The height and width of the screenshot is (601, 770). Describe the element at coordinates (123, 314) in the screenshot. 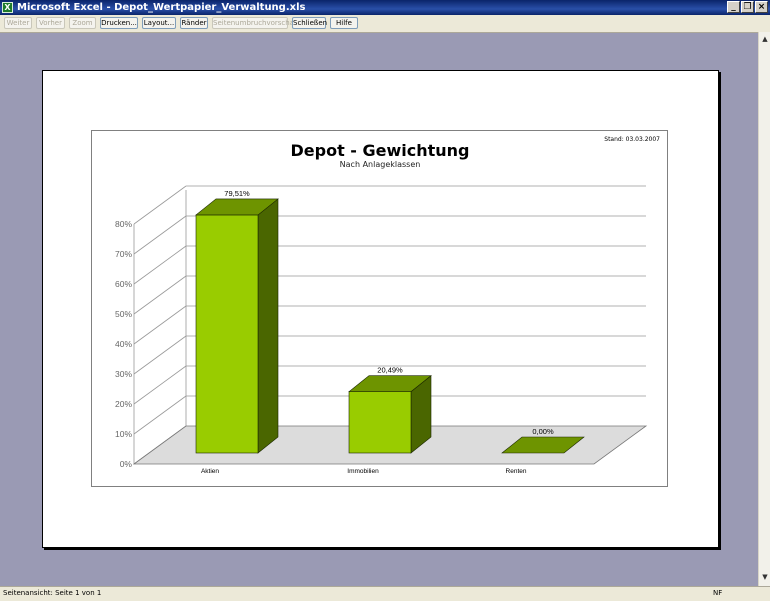

I see `y-tick-label: 50%` at that location.